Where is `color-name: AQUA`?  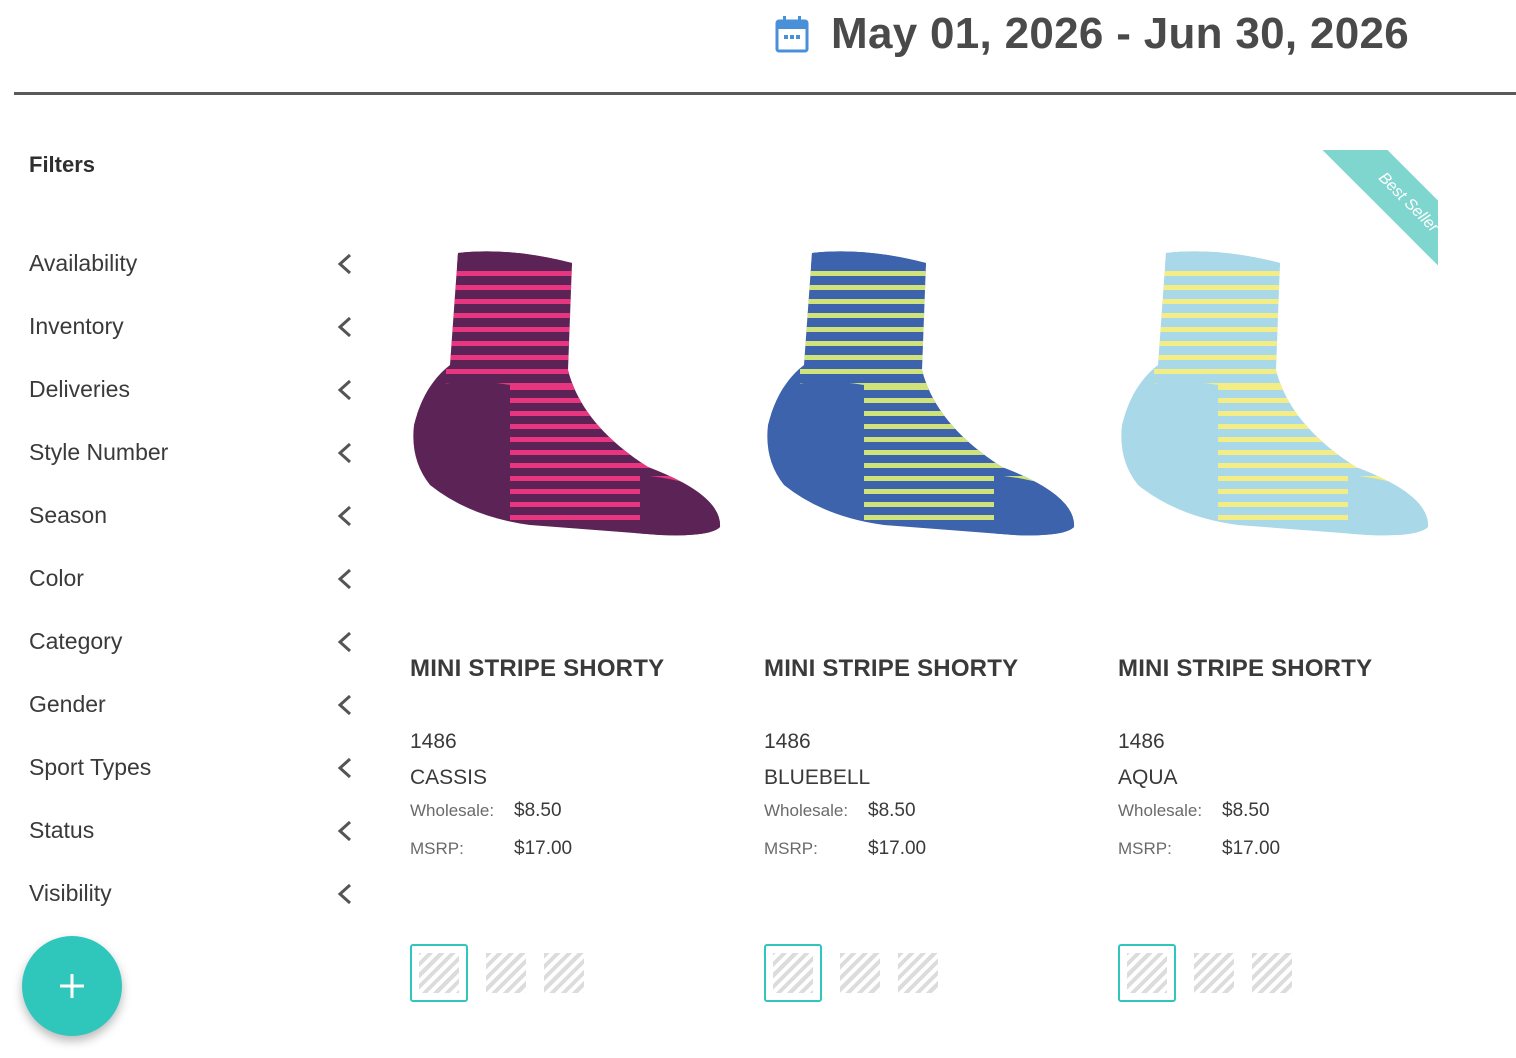
color-name: AQUA is located at coordinates (1148, 777).